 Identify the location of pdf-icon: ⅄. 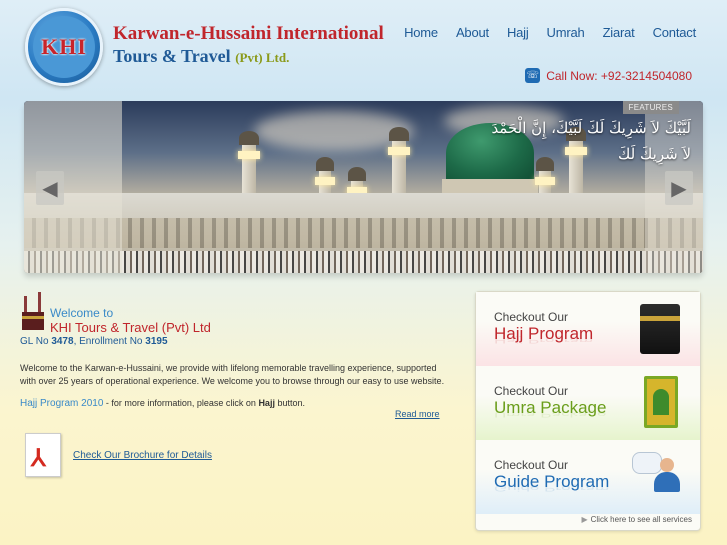
(43, 455).